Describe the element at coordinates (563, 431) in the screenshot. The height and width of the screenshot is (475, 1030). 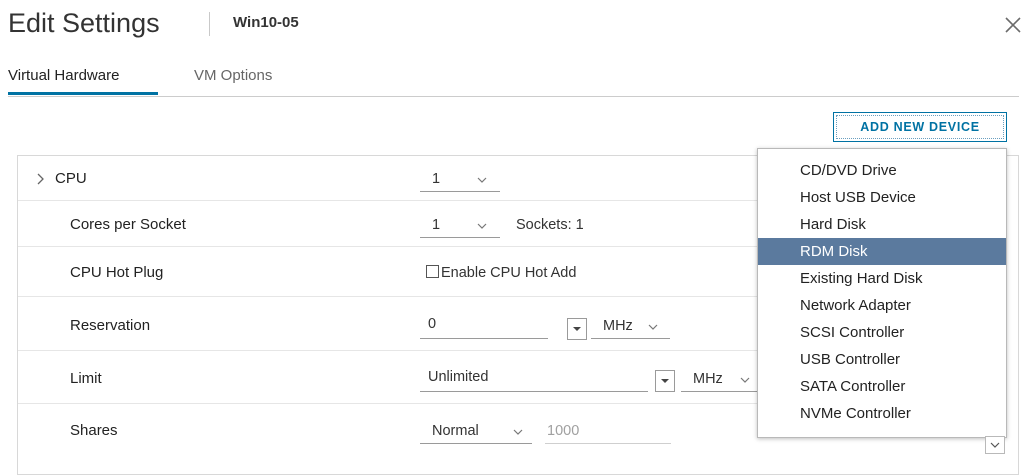
I see `shares-number-value: 1000` at that location.